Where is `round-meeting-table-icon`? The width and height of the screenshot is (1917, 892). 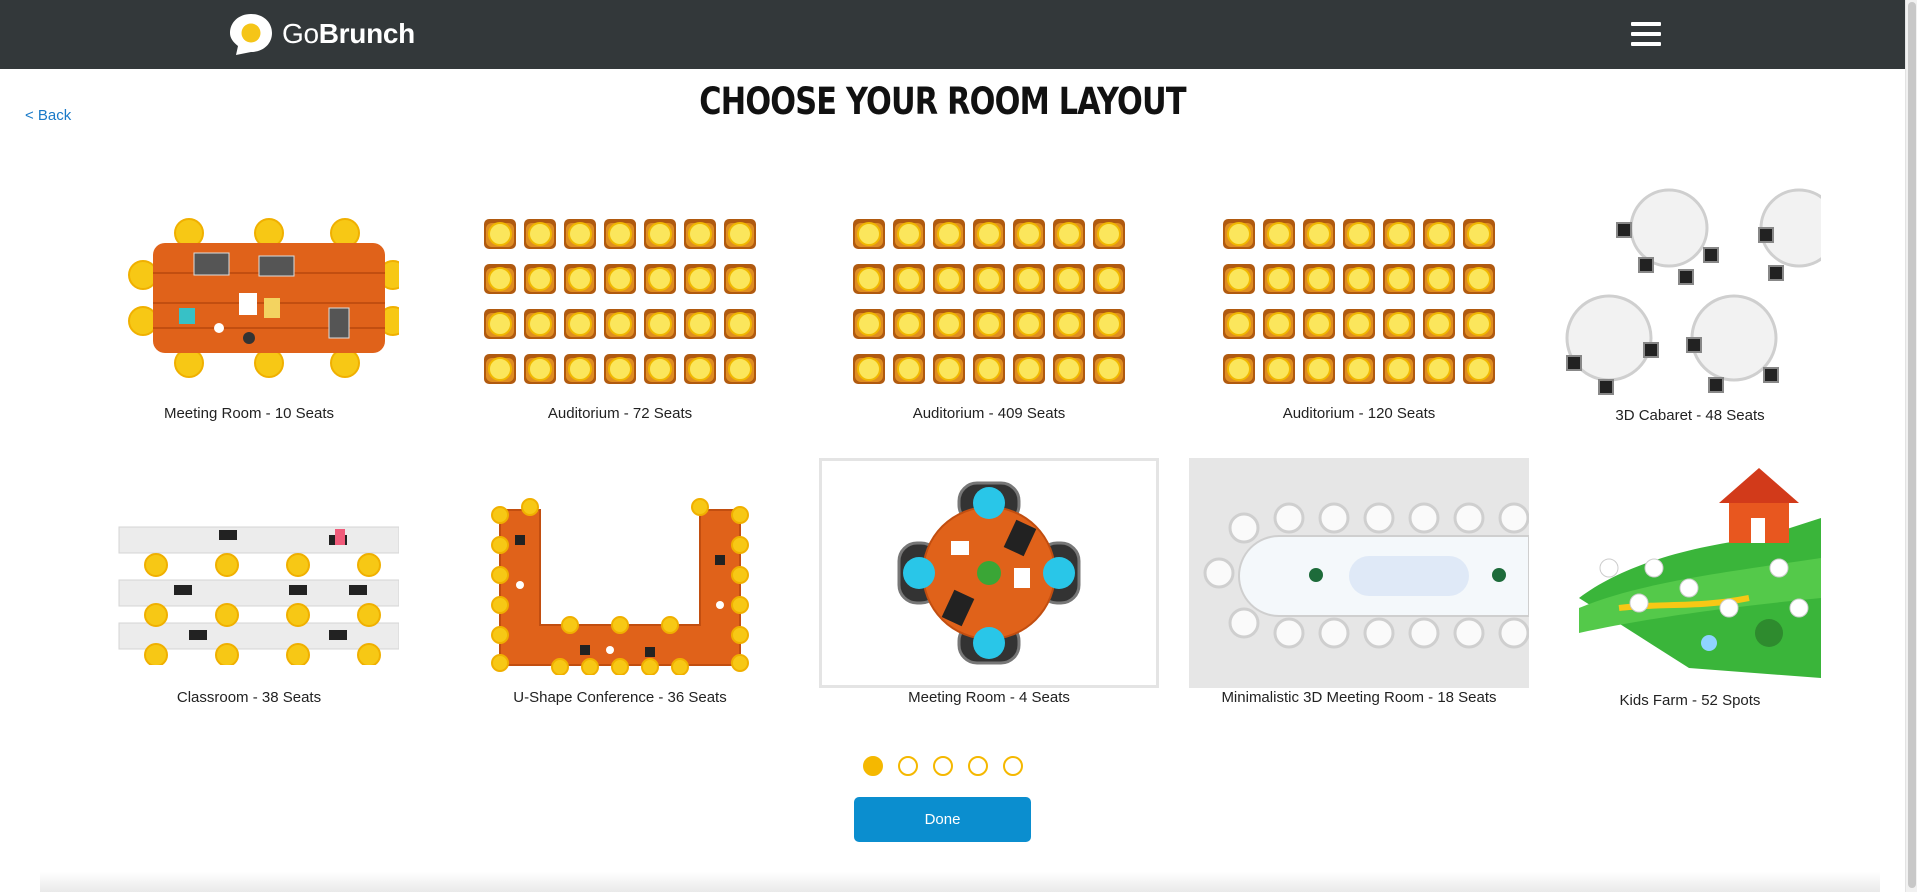 round-meeting-table-icon is located at coordinates (989, 573).